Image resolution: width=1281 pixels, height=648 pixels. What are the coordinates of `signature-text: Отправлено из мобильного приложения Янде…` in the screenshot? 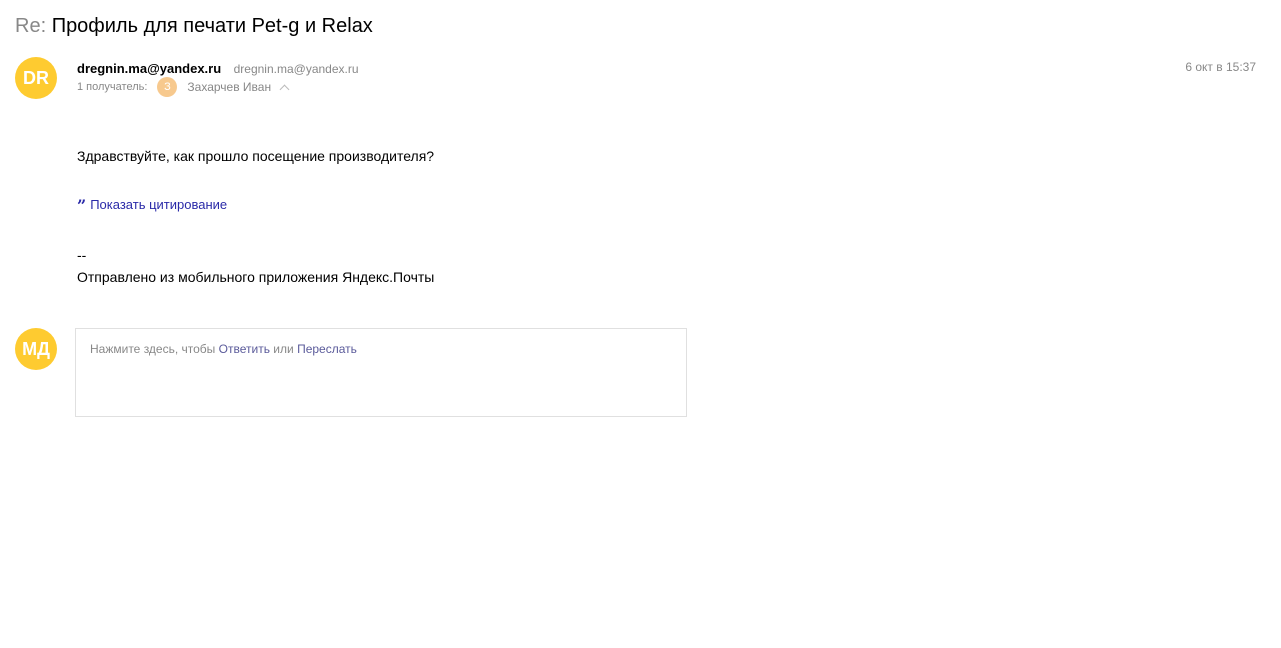 It's located at (256, 277).